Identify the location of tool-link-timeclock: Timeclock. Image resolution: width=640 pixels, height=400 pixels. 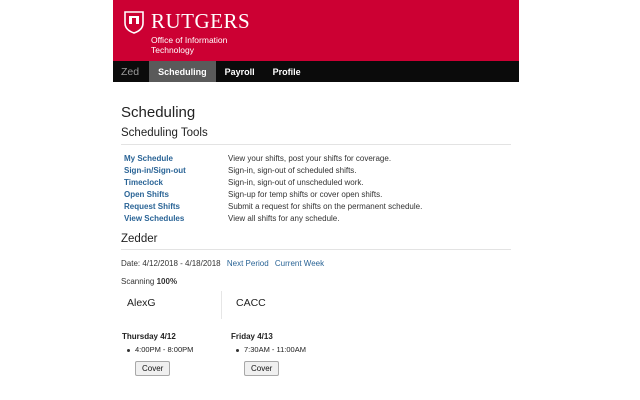
(176, 183).